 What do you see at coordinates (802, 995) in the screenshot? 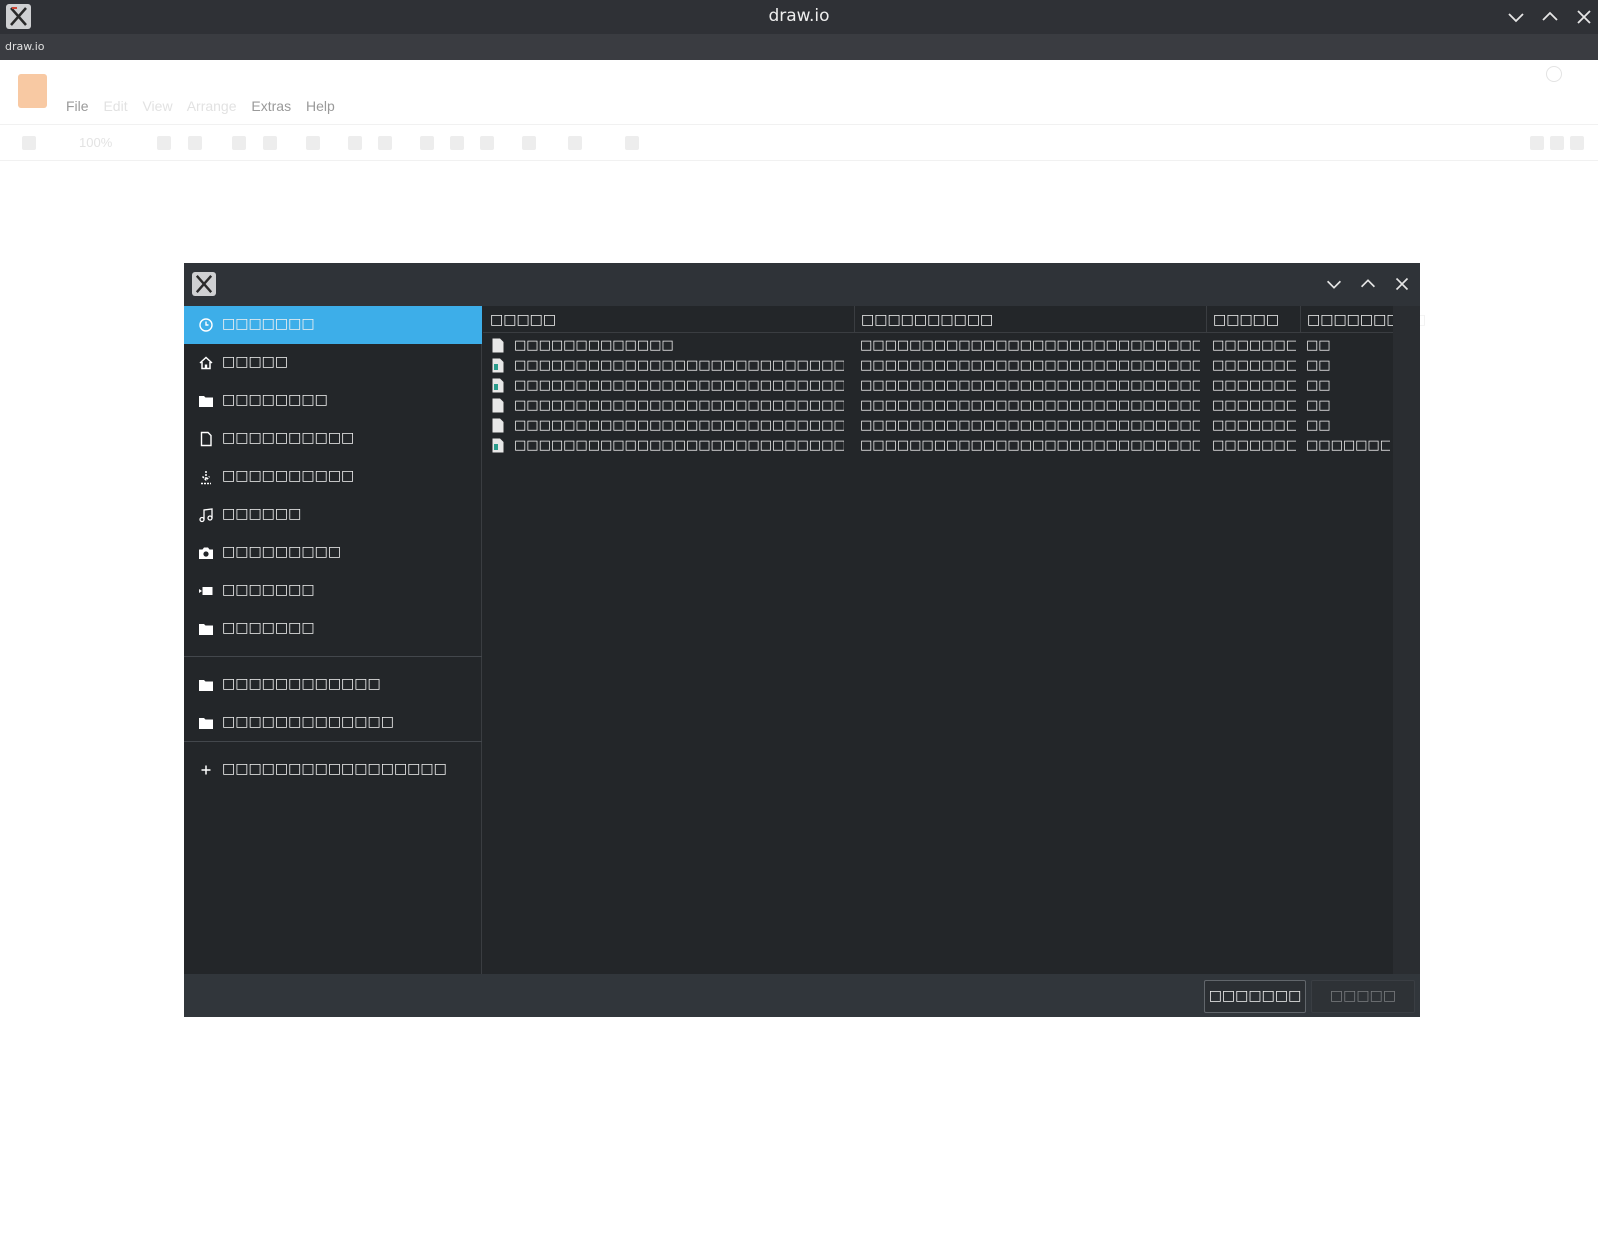
I see `dialog-footer: □□□□□□□ □□□□□` at bounding box center [802, 995].